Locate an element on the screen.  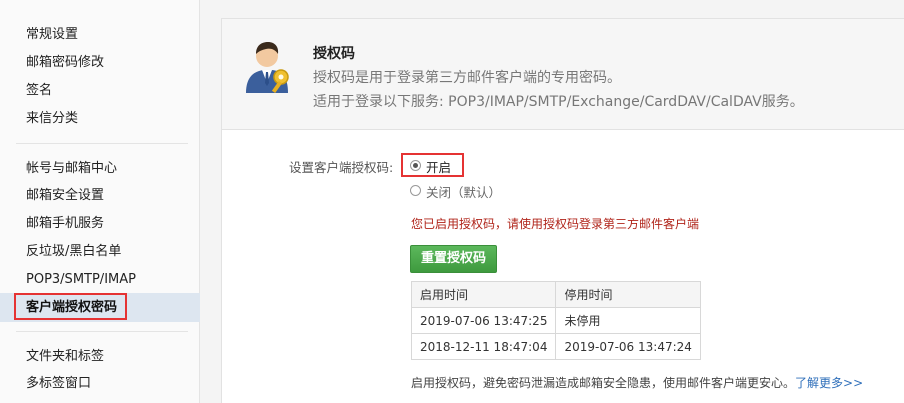
table-header-row: 启用时间 停用时间 is located at coordinates (555, 294).